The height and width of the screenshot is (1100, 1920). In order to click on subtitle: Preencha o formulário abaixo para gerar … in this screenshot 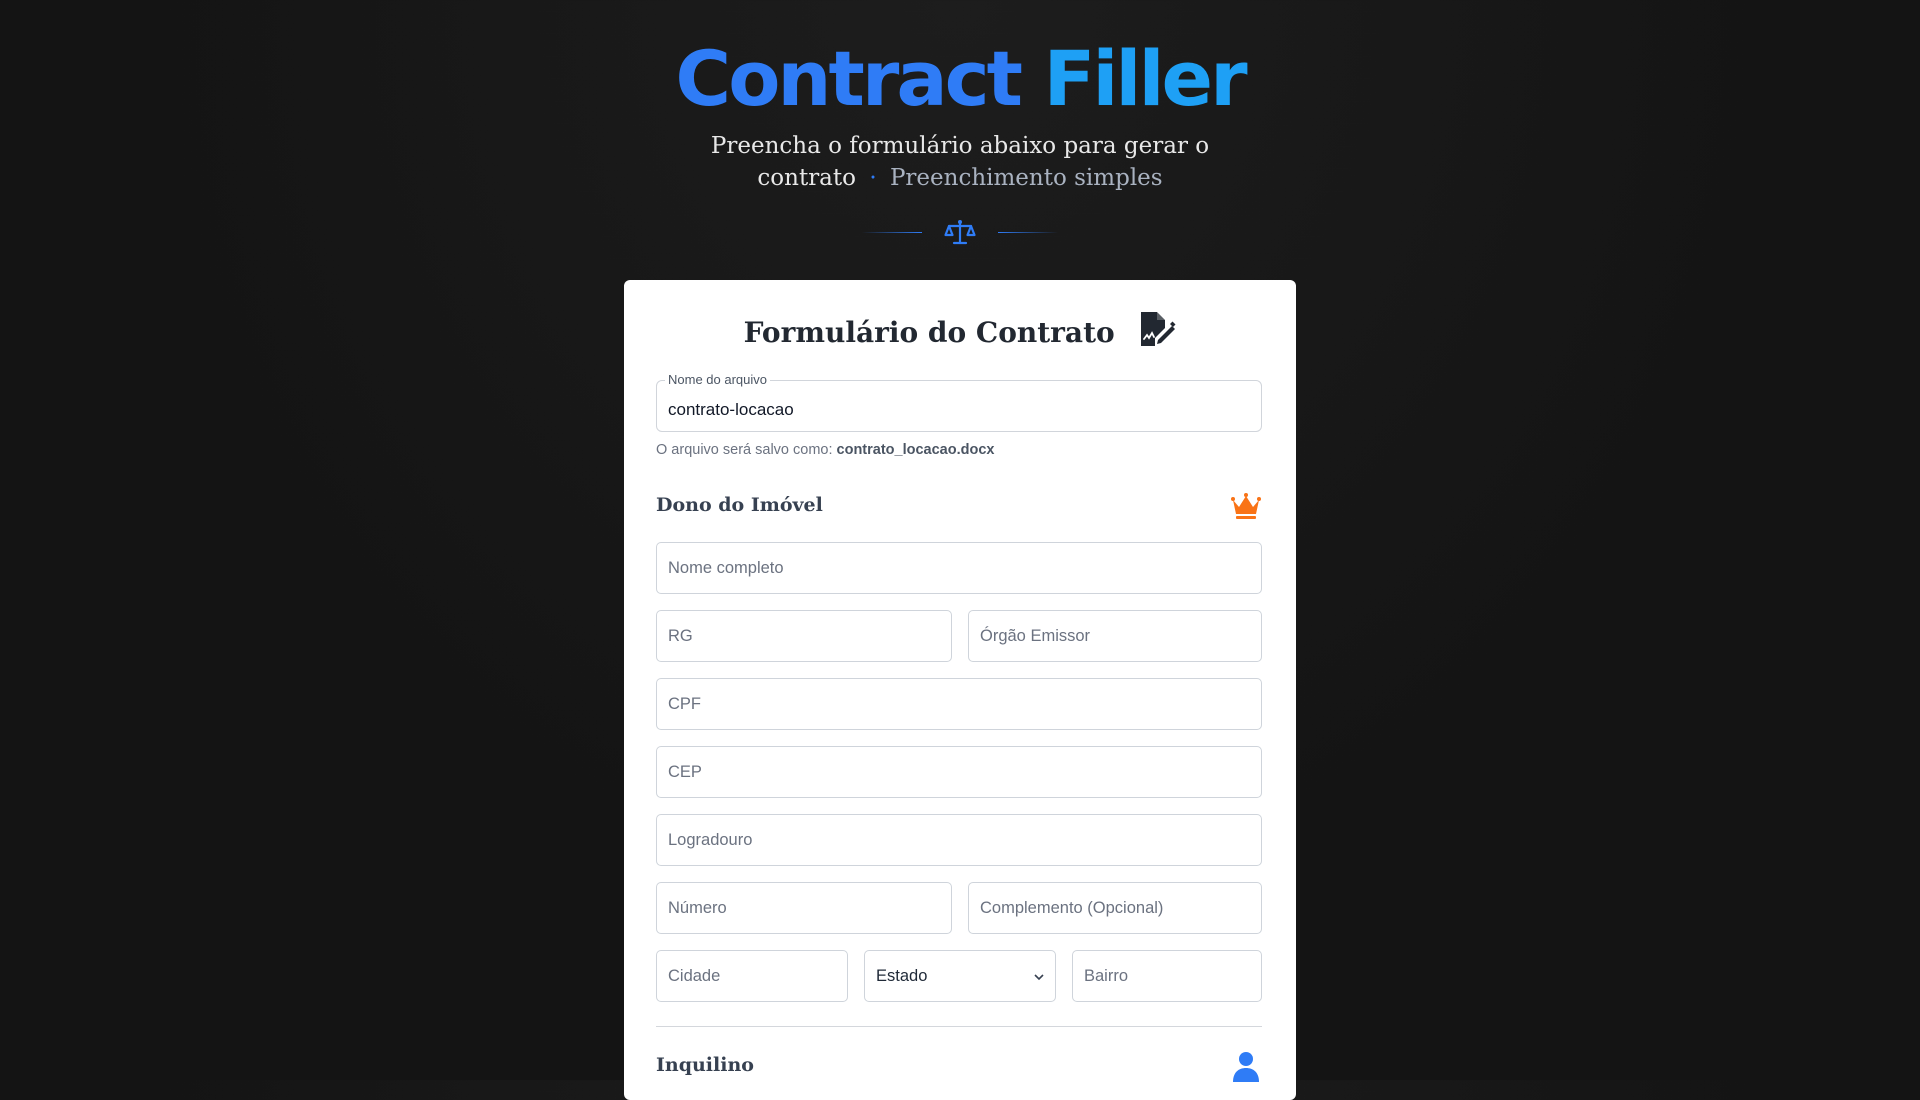, I will do `click(960, 162)`.